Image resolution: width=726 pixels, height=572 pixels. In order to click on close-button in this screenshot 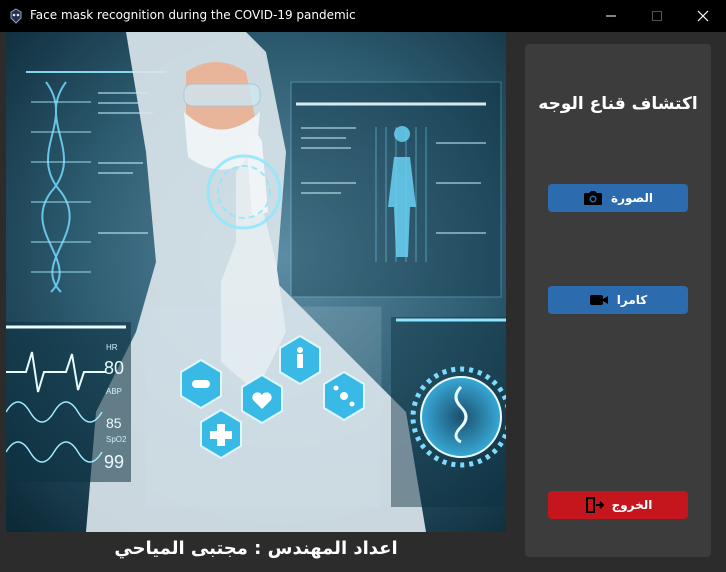, I will do `click(703, 16)`.